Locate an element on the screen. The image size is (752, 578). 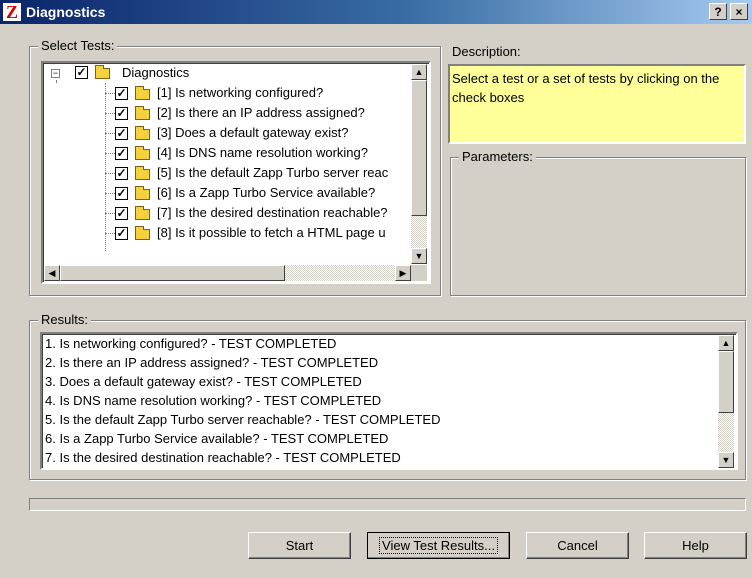
description-label: Description: is located at coordinates (486, 51).